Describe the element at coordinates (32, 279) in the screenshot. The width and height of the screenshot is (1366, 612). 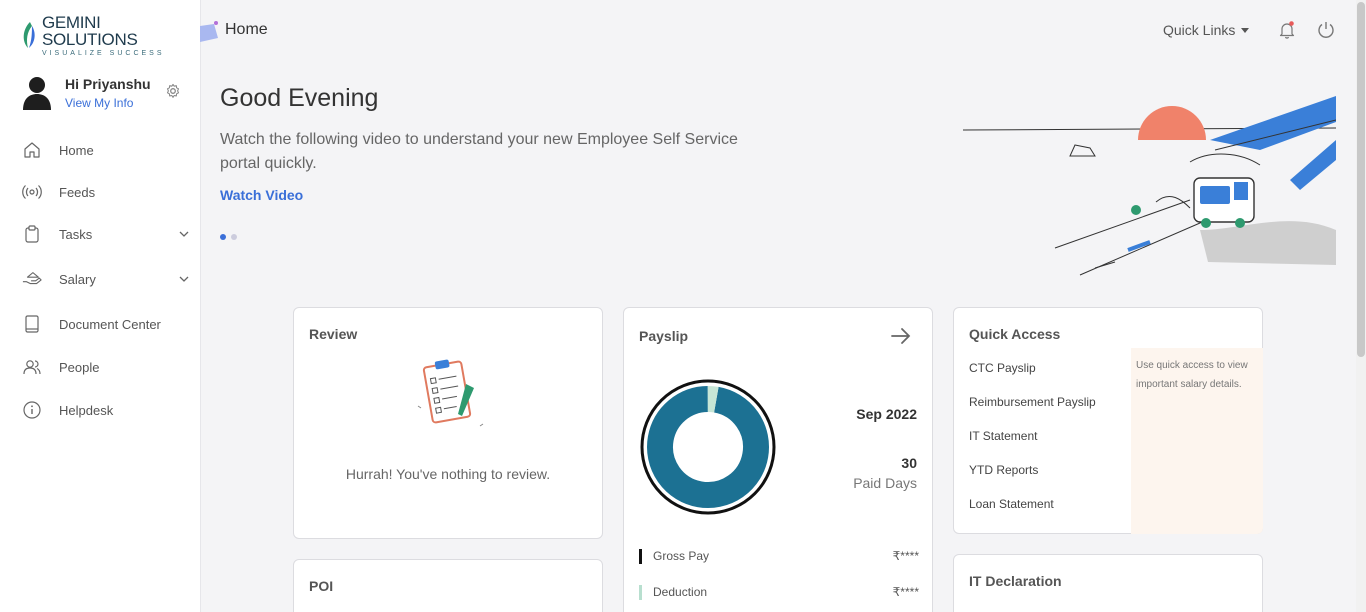
I see `hand-coin-icon` at that location.